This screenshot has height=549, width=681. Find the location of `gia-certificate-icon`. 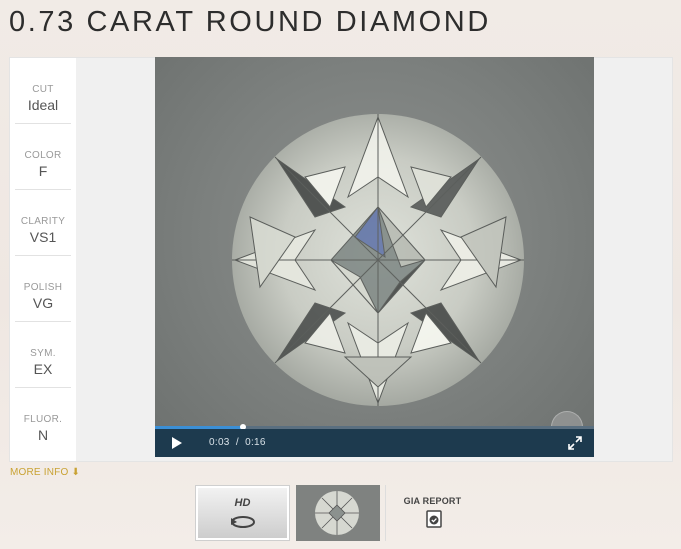

gia-certificate-icon is located at coordinates (434, 519).